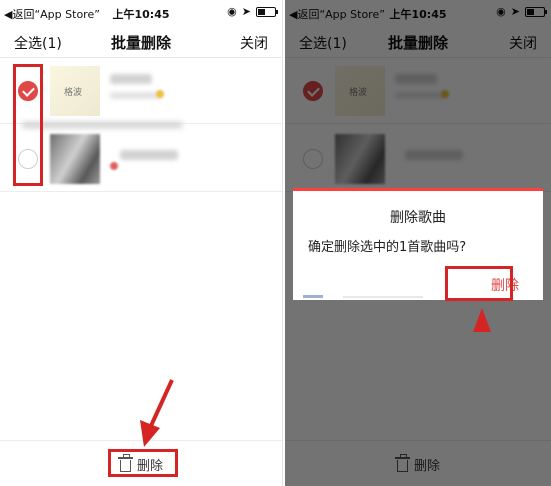 The width and height of the screenshot is (551, 486). Describe the element at coordinates (161, 404) in the screenshot. I see `arrow-shaft` at that location.